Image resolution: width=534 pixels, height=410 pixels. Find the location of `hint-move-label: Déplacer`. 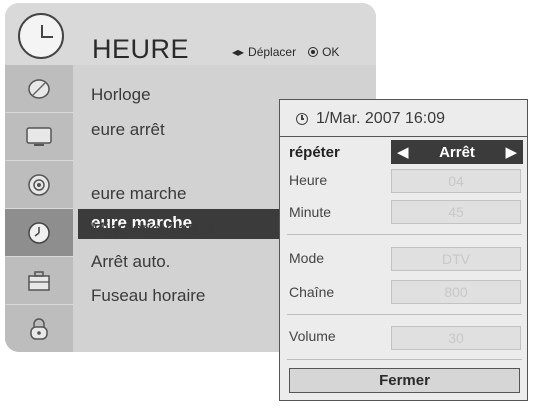

hint-move-label: Déplacer is located at coordinates (272, 52).